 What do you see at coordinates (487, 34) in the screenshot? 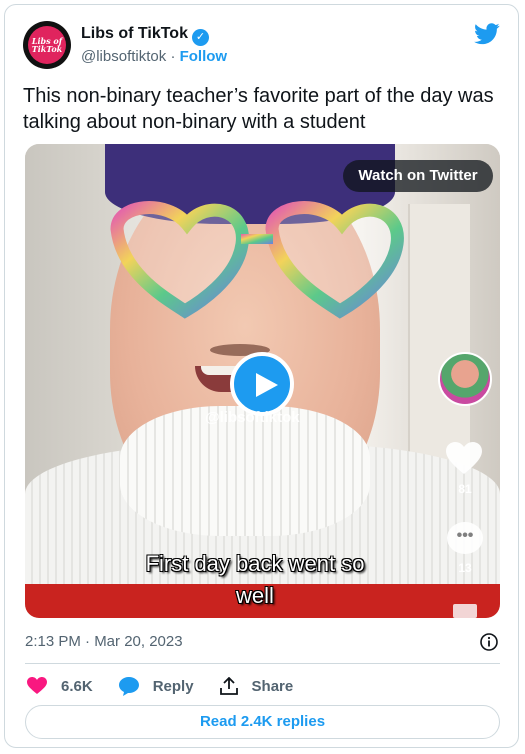
I see `twitter-bird-icon` at bounding box center [487, 34].